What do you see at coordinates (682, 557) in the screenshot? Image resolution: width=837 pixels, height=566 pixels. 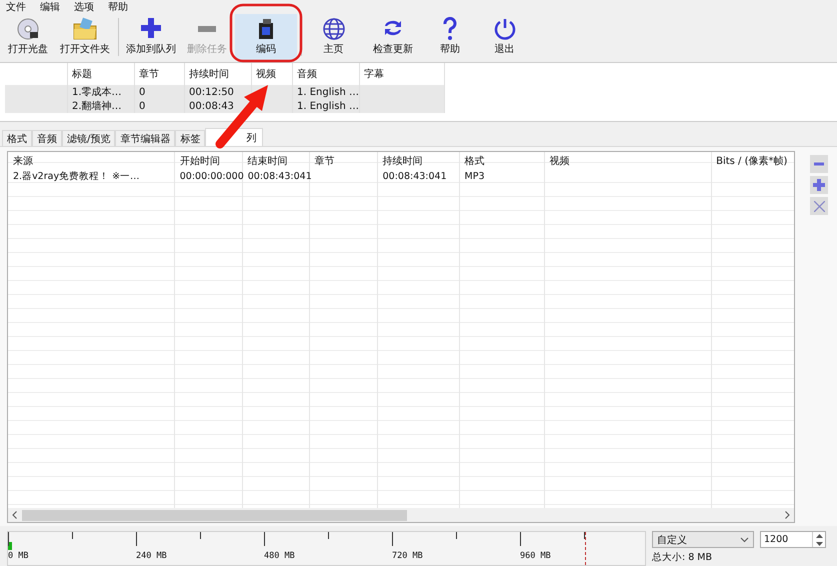 I see `total-size: 总大小: 8 MB` at bounding box center [682, 557].